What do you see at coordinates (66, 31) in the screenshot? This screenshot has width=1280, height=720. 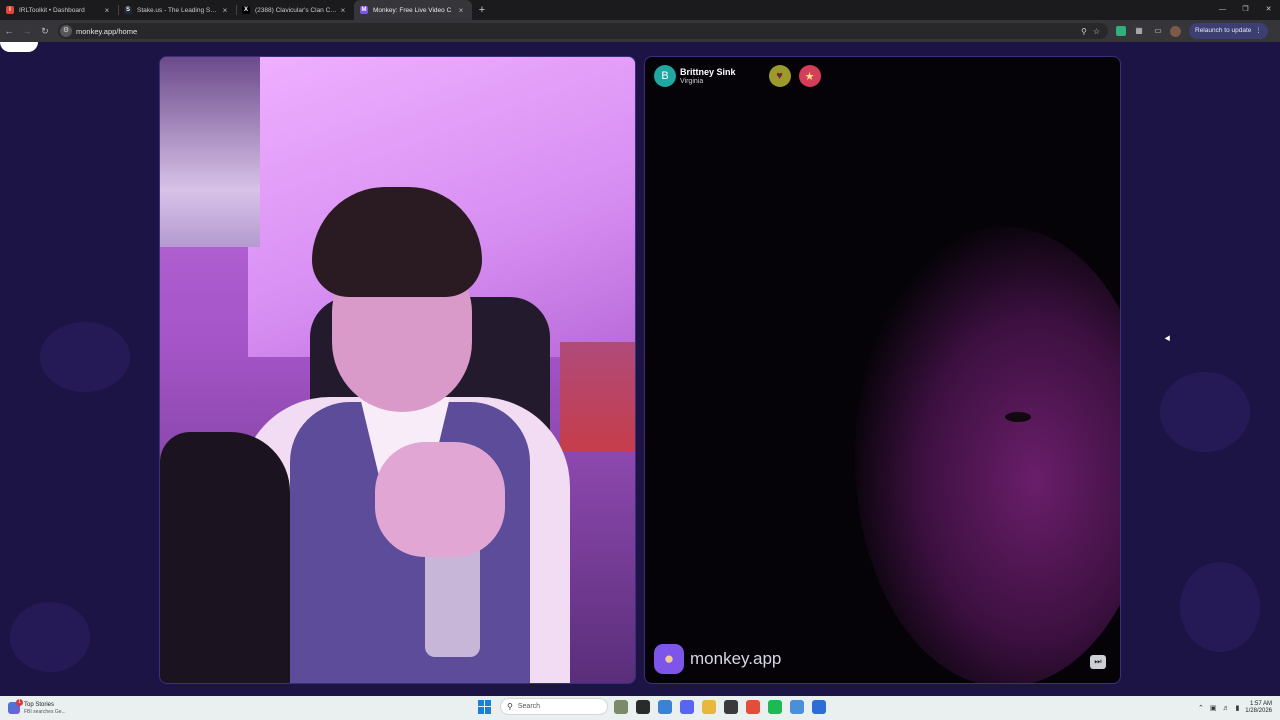 I see `site-info-icon: ⚙` at bounding box center [66, 31].